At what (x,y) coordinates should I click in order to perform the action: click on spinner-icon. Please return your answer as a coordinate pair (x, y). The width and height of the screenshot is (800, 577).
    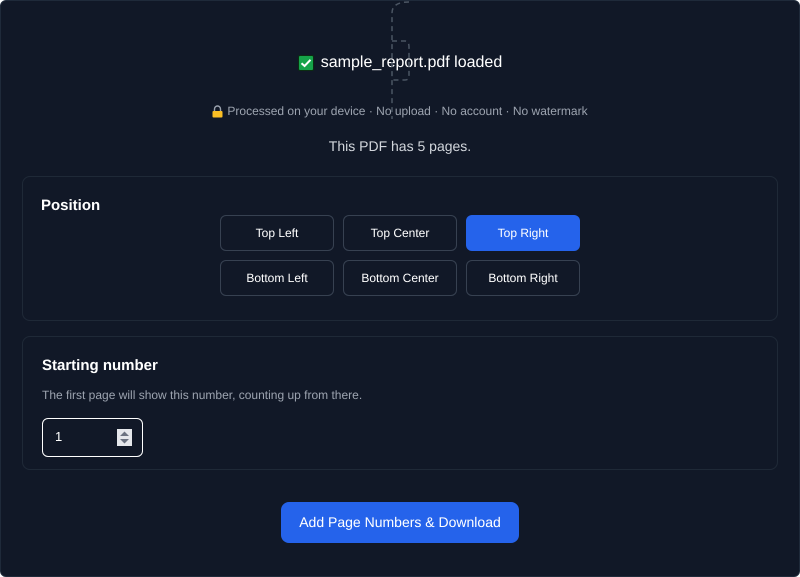
    Looking at the image, I should click on (124, 437).